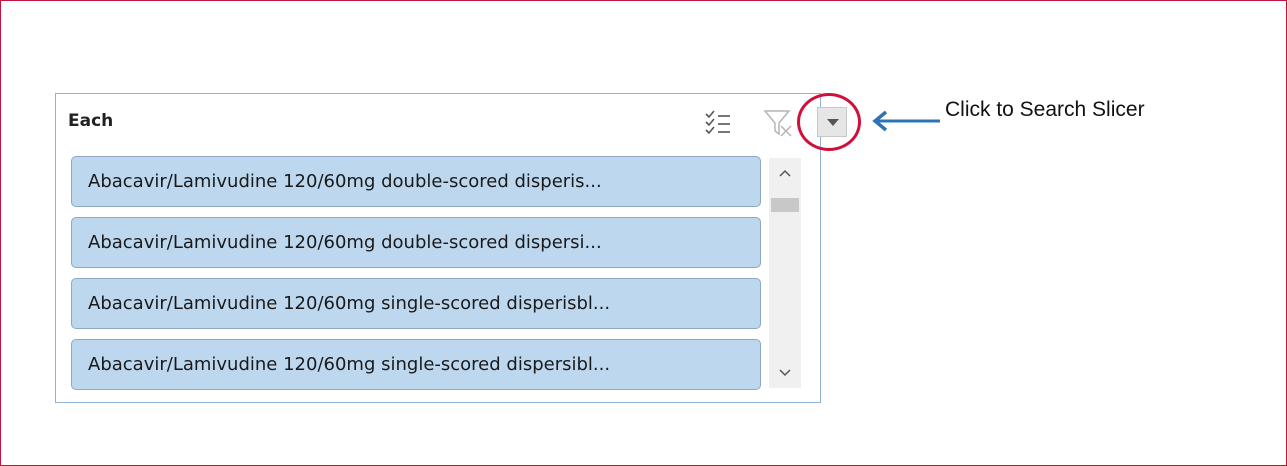 The width and height of the screenshot is (1287, 466). Describe the element at coordinates (785, 273) in the screenshot. I see `vertical-scrollbar` at that location.